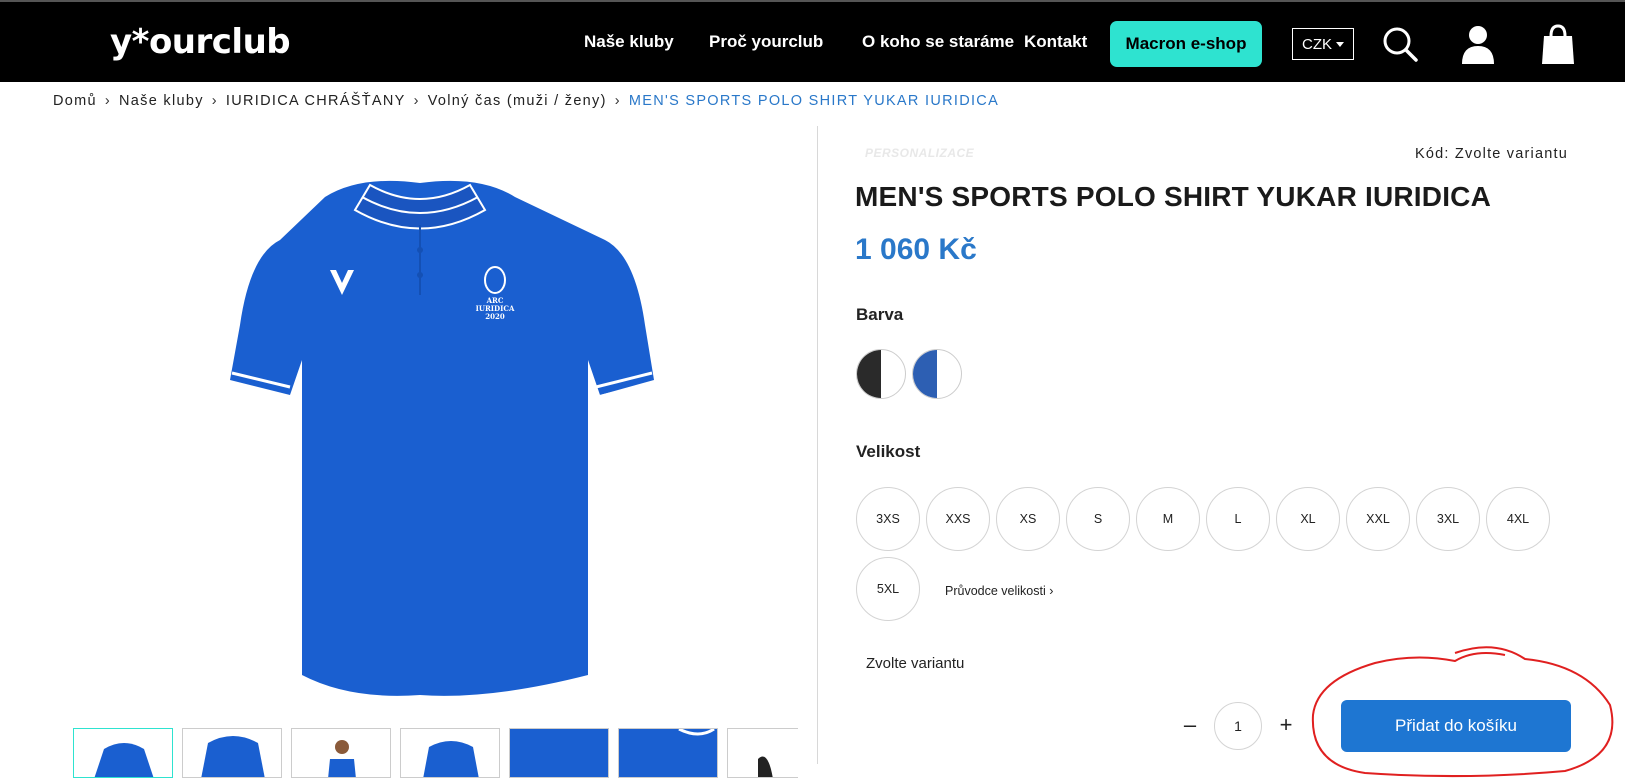 This screenshot has width=1625, height=778. Describe the element at coordinates (1186, 44) in the screenshot. I see `macron-eshop-button: Macron e-shop` at that location.